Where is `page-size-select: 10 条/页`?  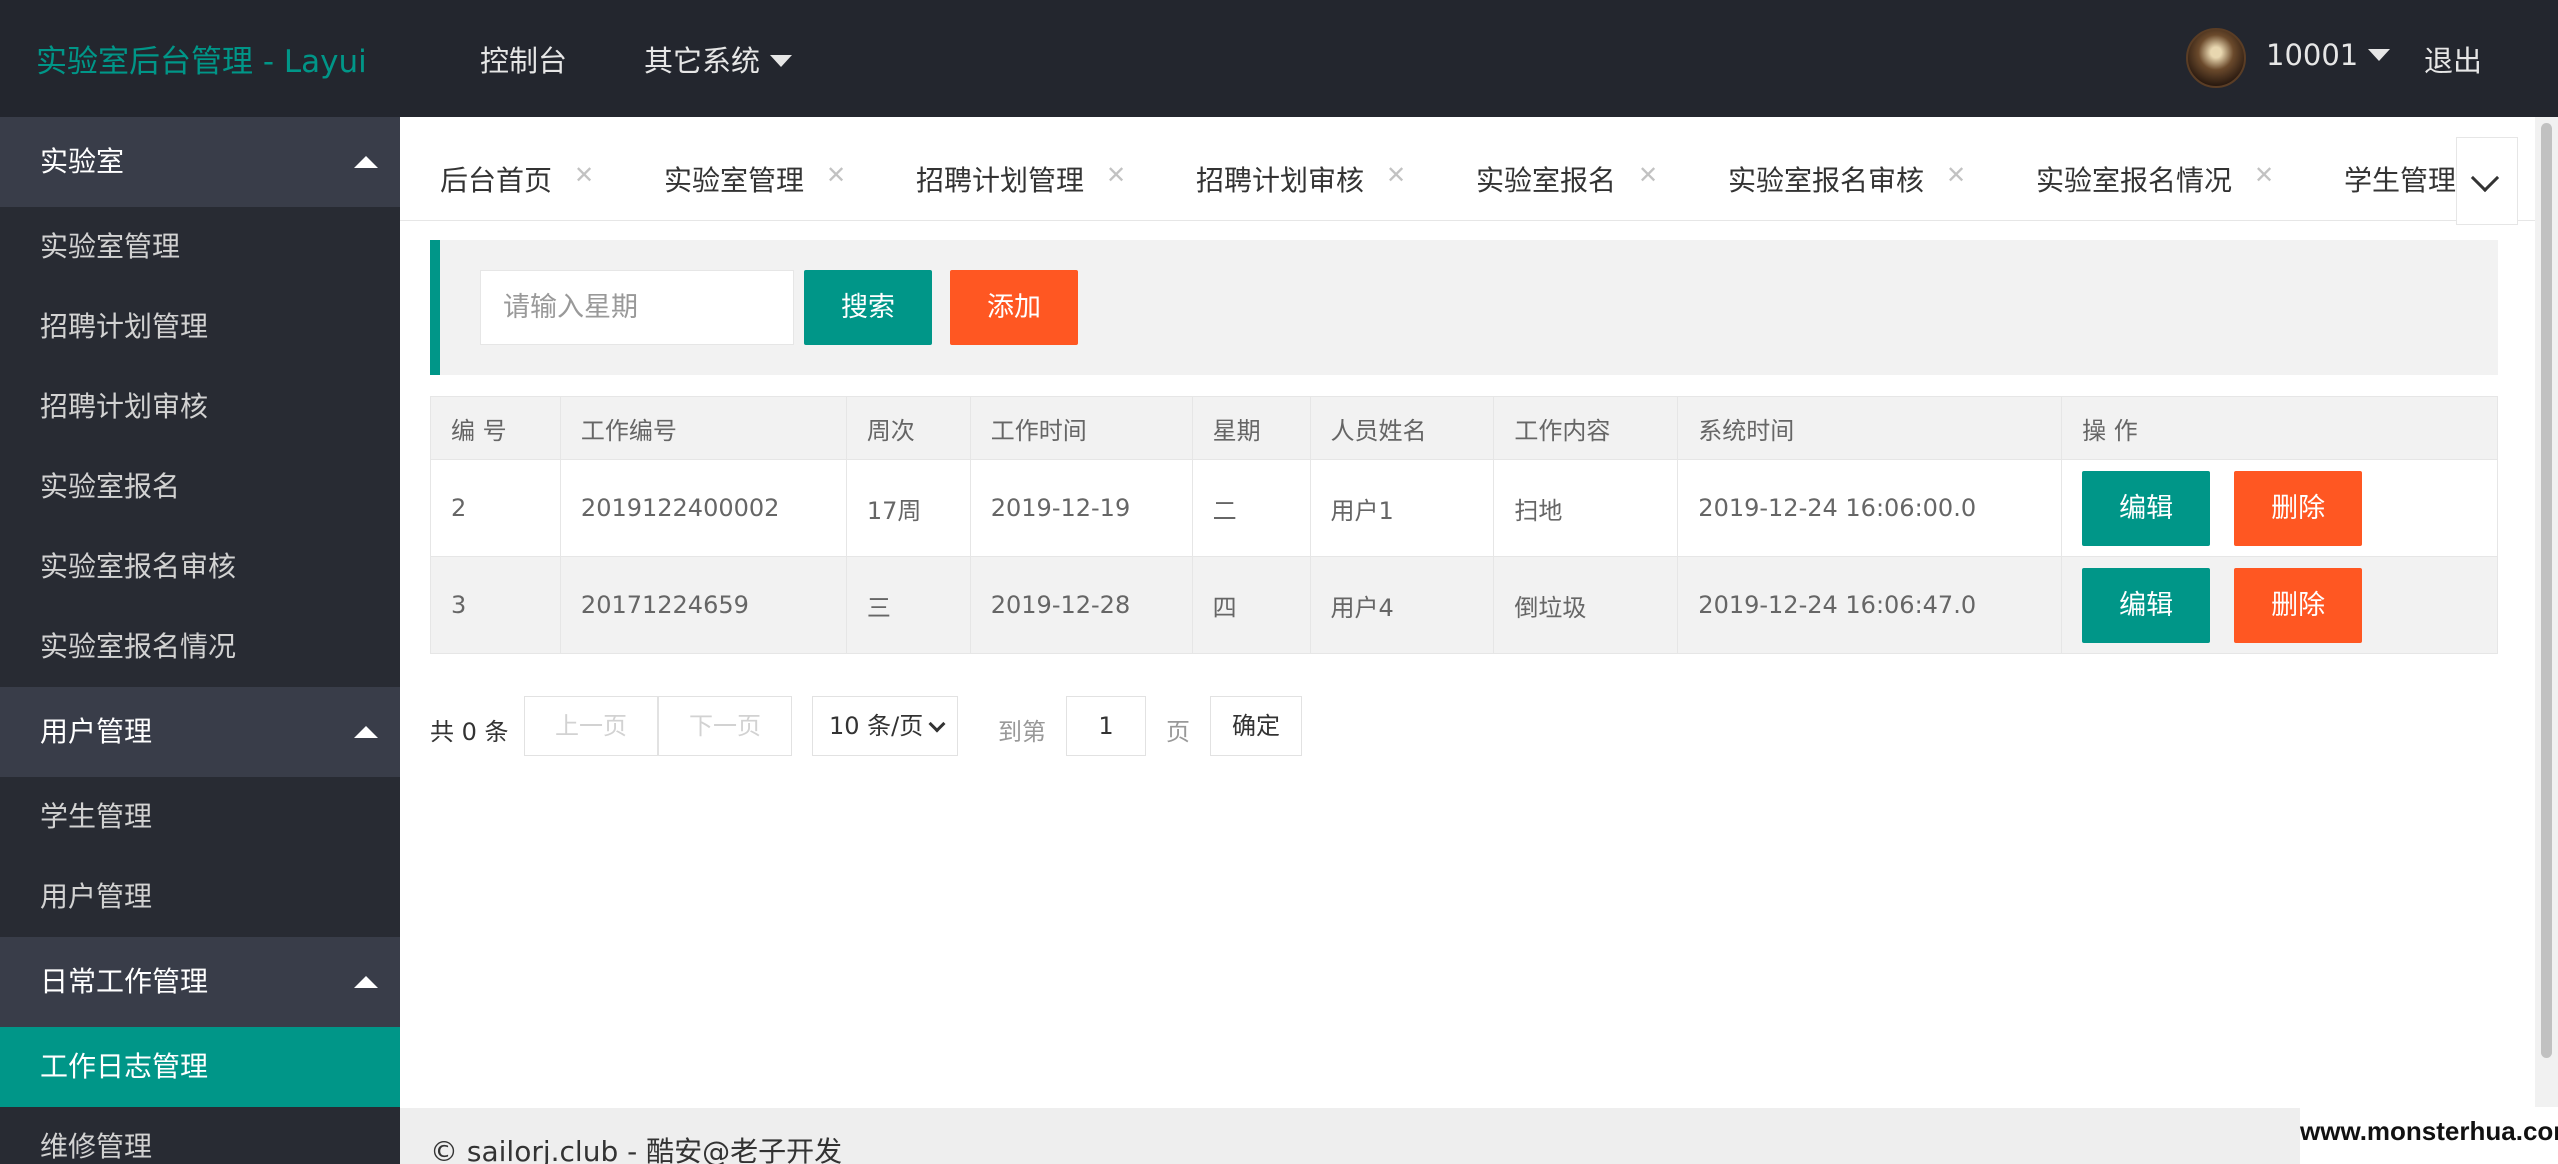 page-size-select: 10 条/页 is located at coordinates (885, 726).